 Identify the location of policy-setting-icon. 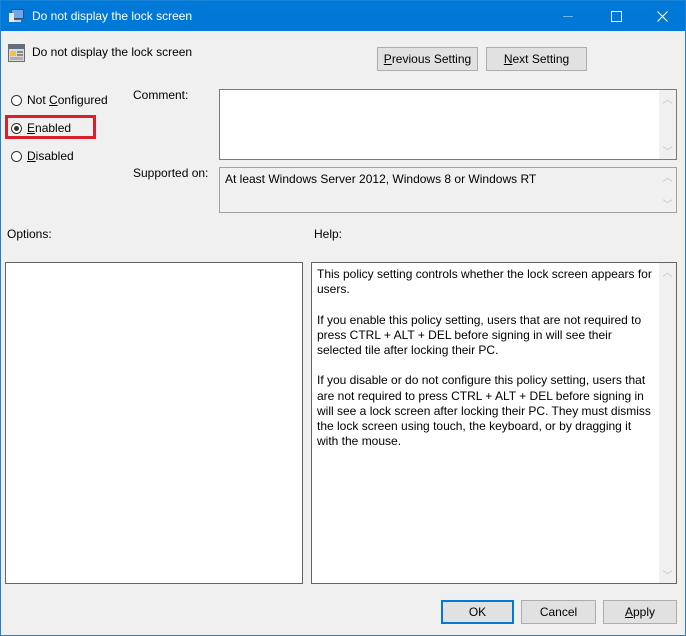
(16, 53).